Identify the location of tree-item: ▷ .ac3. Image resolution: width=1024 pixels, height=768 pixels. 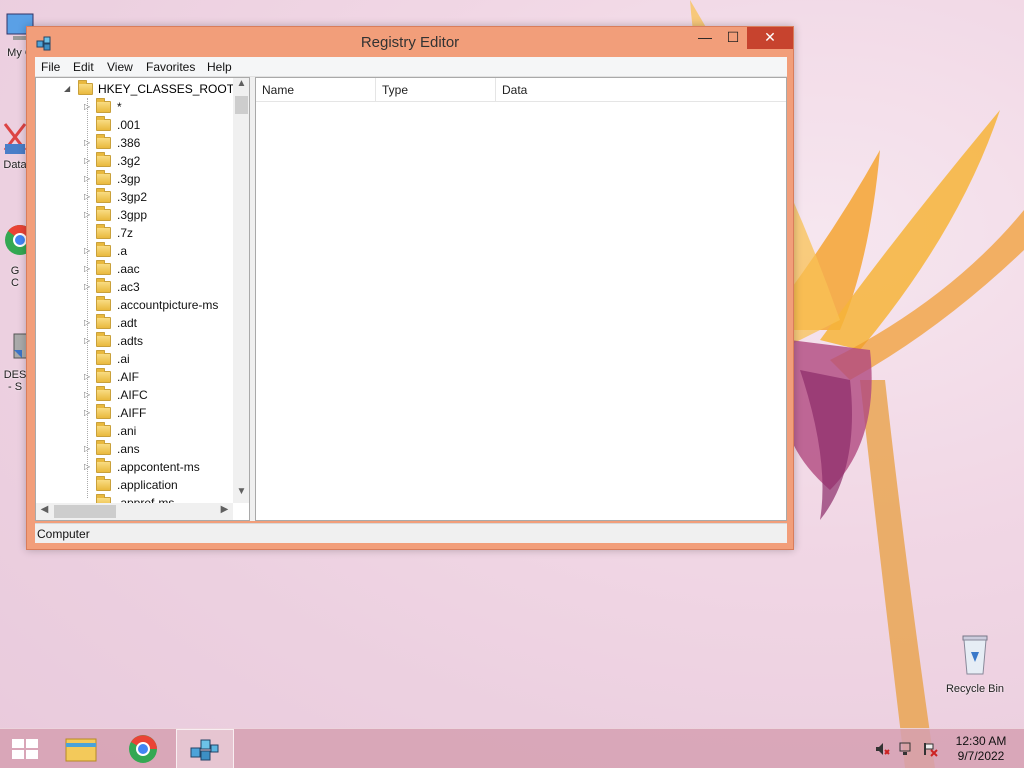
(136, 287).